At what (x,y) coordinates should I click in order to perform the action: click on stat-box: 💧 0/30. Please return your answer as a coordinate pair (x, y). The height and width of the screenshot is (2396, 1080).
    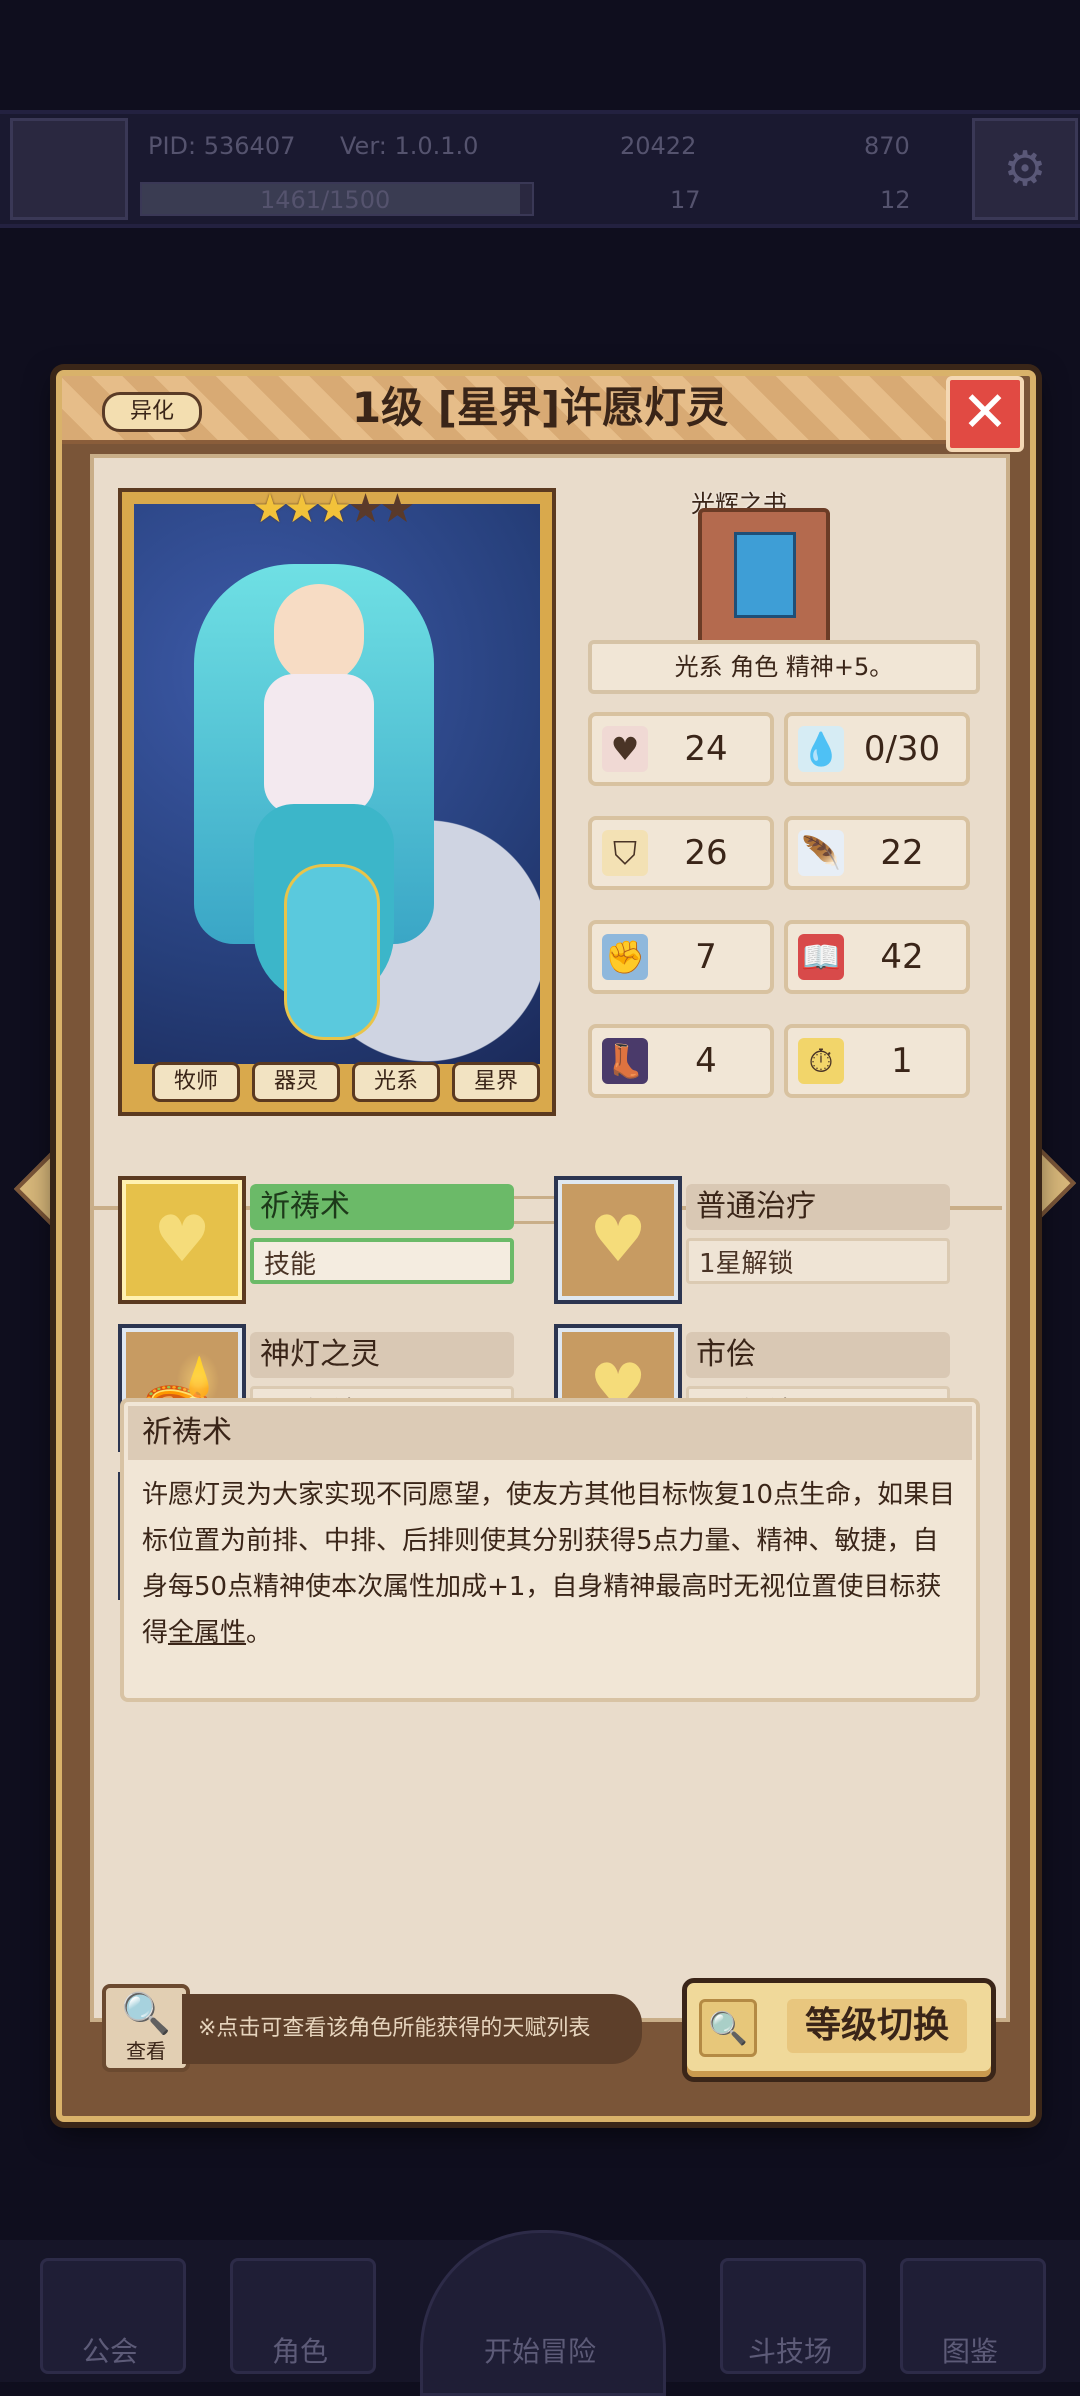
    Looking at the image, I should click on (877, 749).